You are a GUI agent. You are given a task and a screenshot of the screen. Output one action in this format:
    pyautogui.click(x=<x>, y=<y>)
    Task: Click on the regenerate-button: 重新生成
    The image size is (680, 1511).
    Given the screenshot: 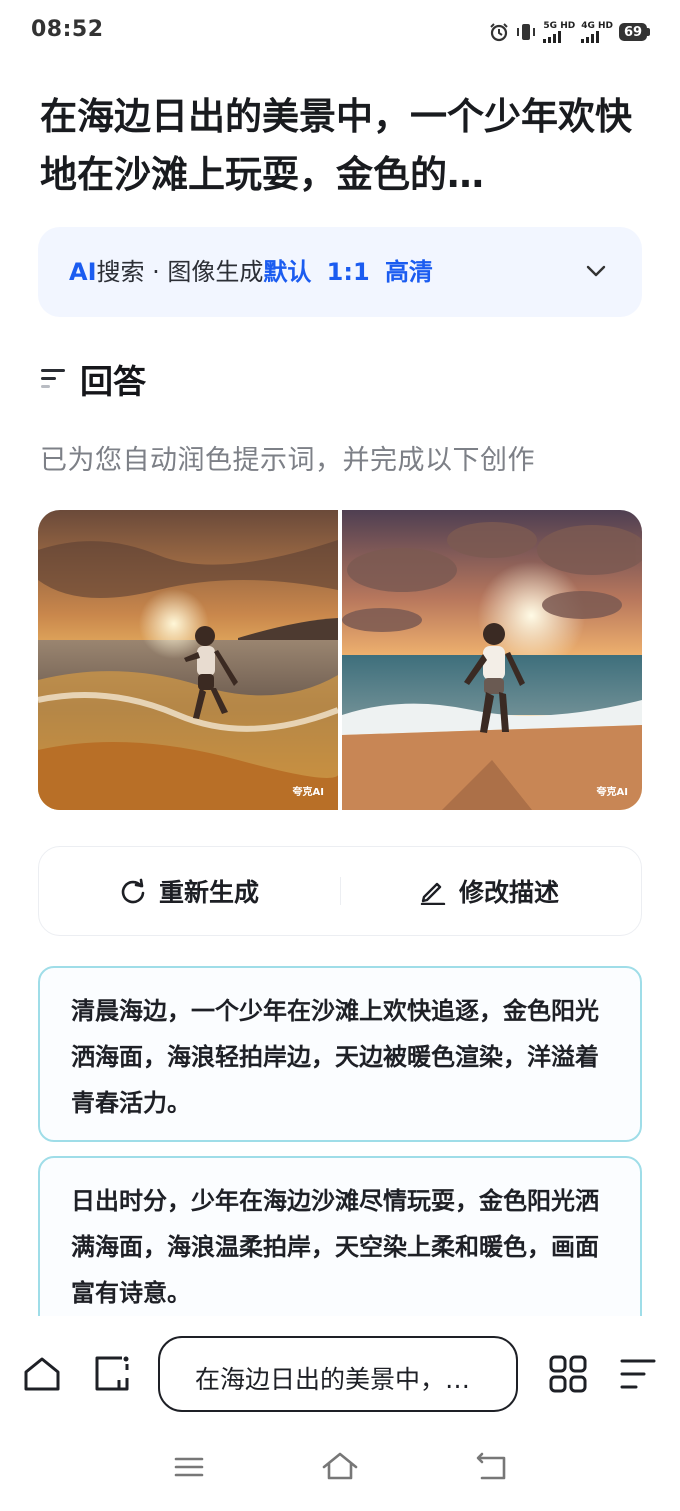 What is the action you would take?
    pyautogui.click(x=189, y=891)
    